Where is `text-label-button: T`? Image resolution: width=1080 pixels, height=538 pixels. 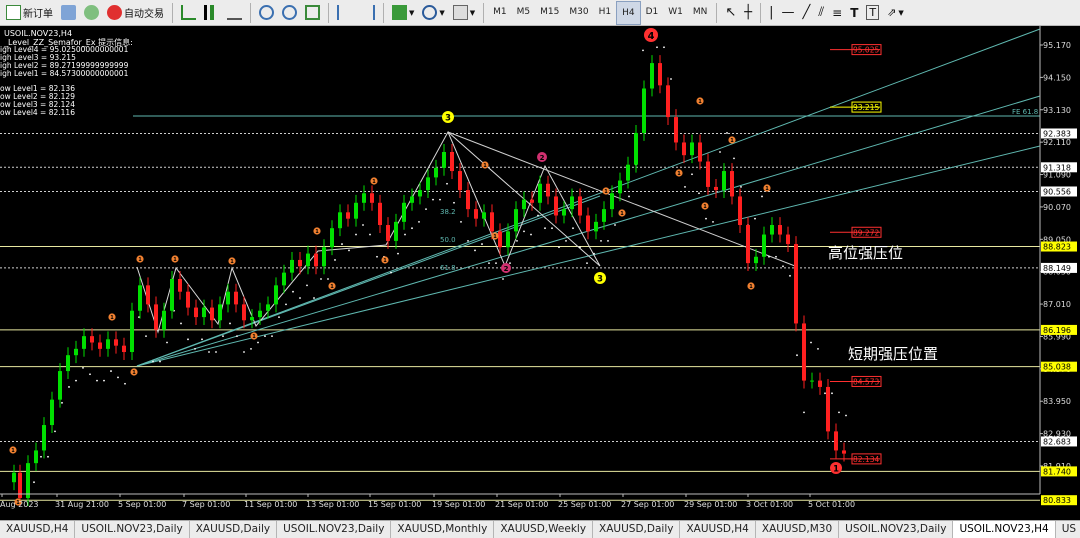
text-label-button: T is located at coordinates (872, 13).